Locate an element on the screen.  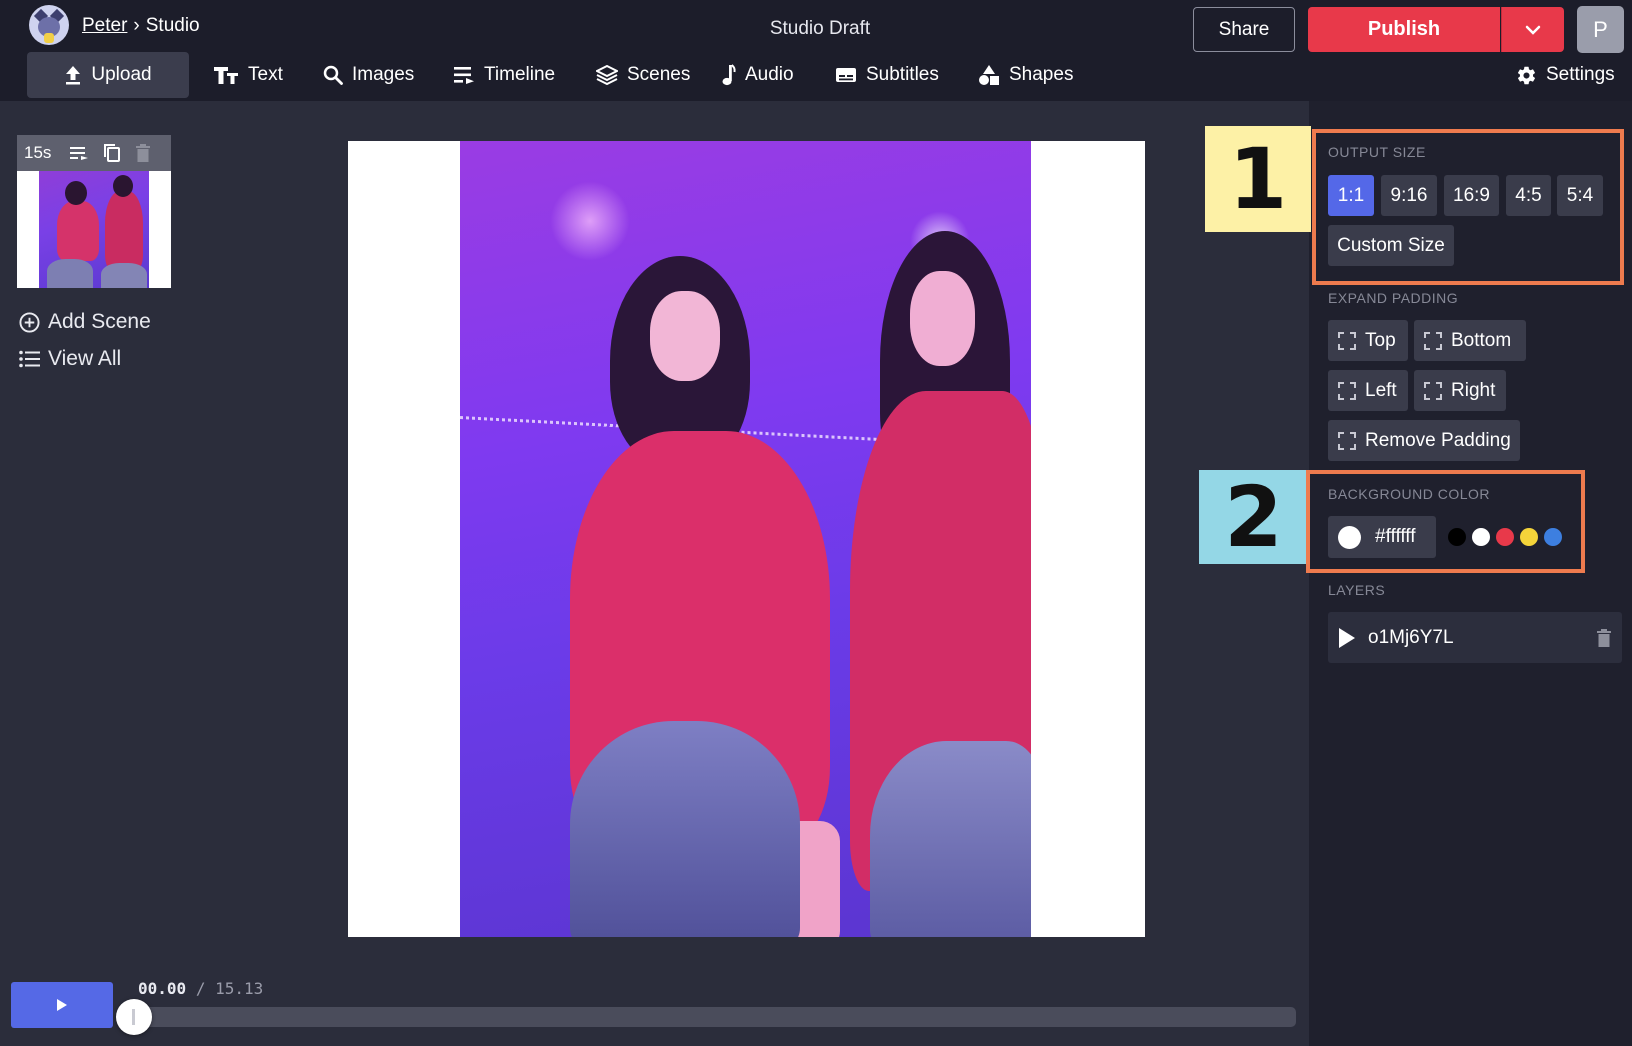
plus-circle-icon is located at coordinates (29, 322).